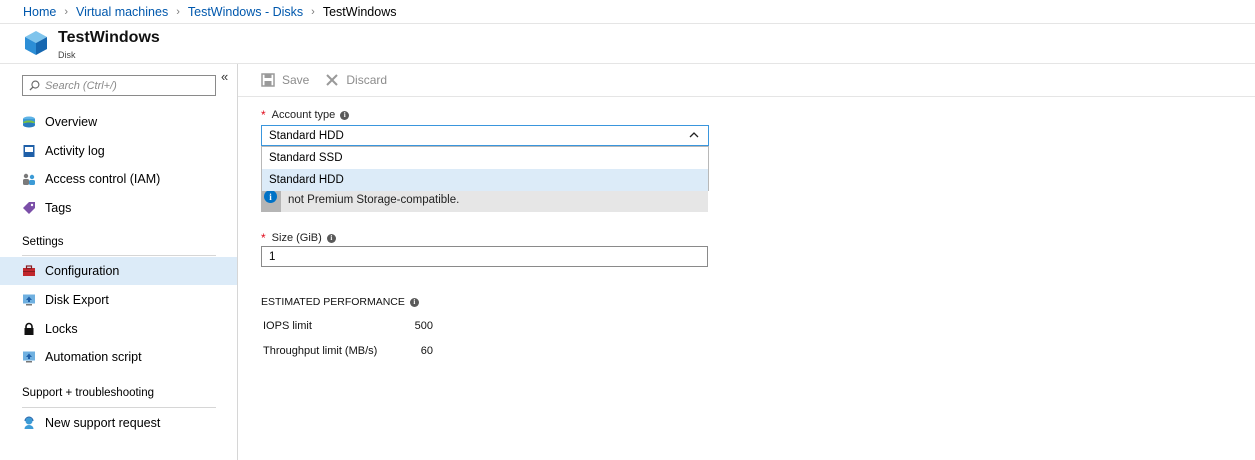 This screenshot has width=1255, height=460. I want to click on disk-export-icon, so click(29, 300).